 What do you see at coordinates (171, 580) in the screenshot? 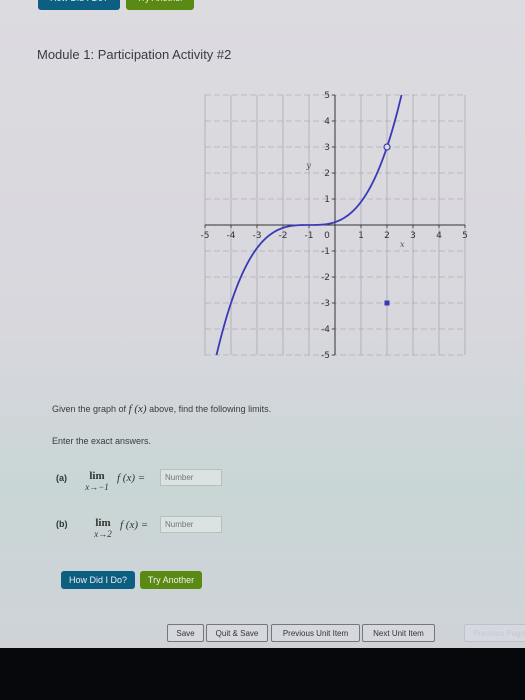
I see `try-another-button: Try Another` at bounding box center [171, 580].